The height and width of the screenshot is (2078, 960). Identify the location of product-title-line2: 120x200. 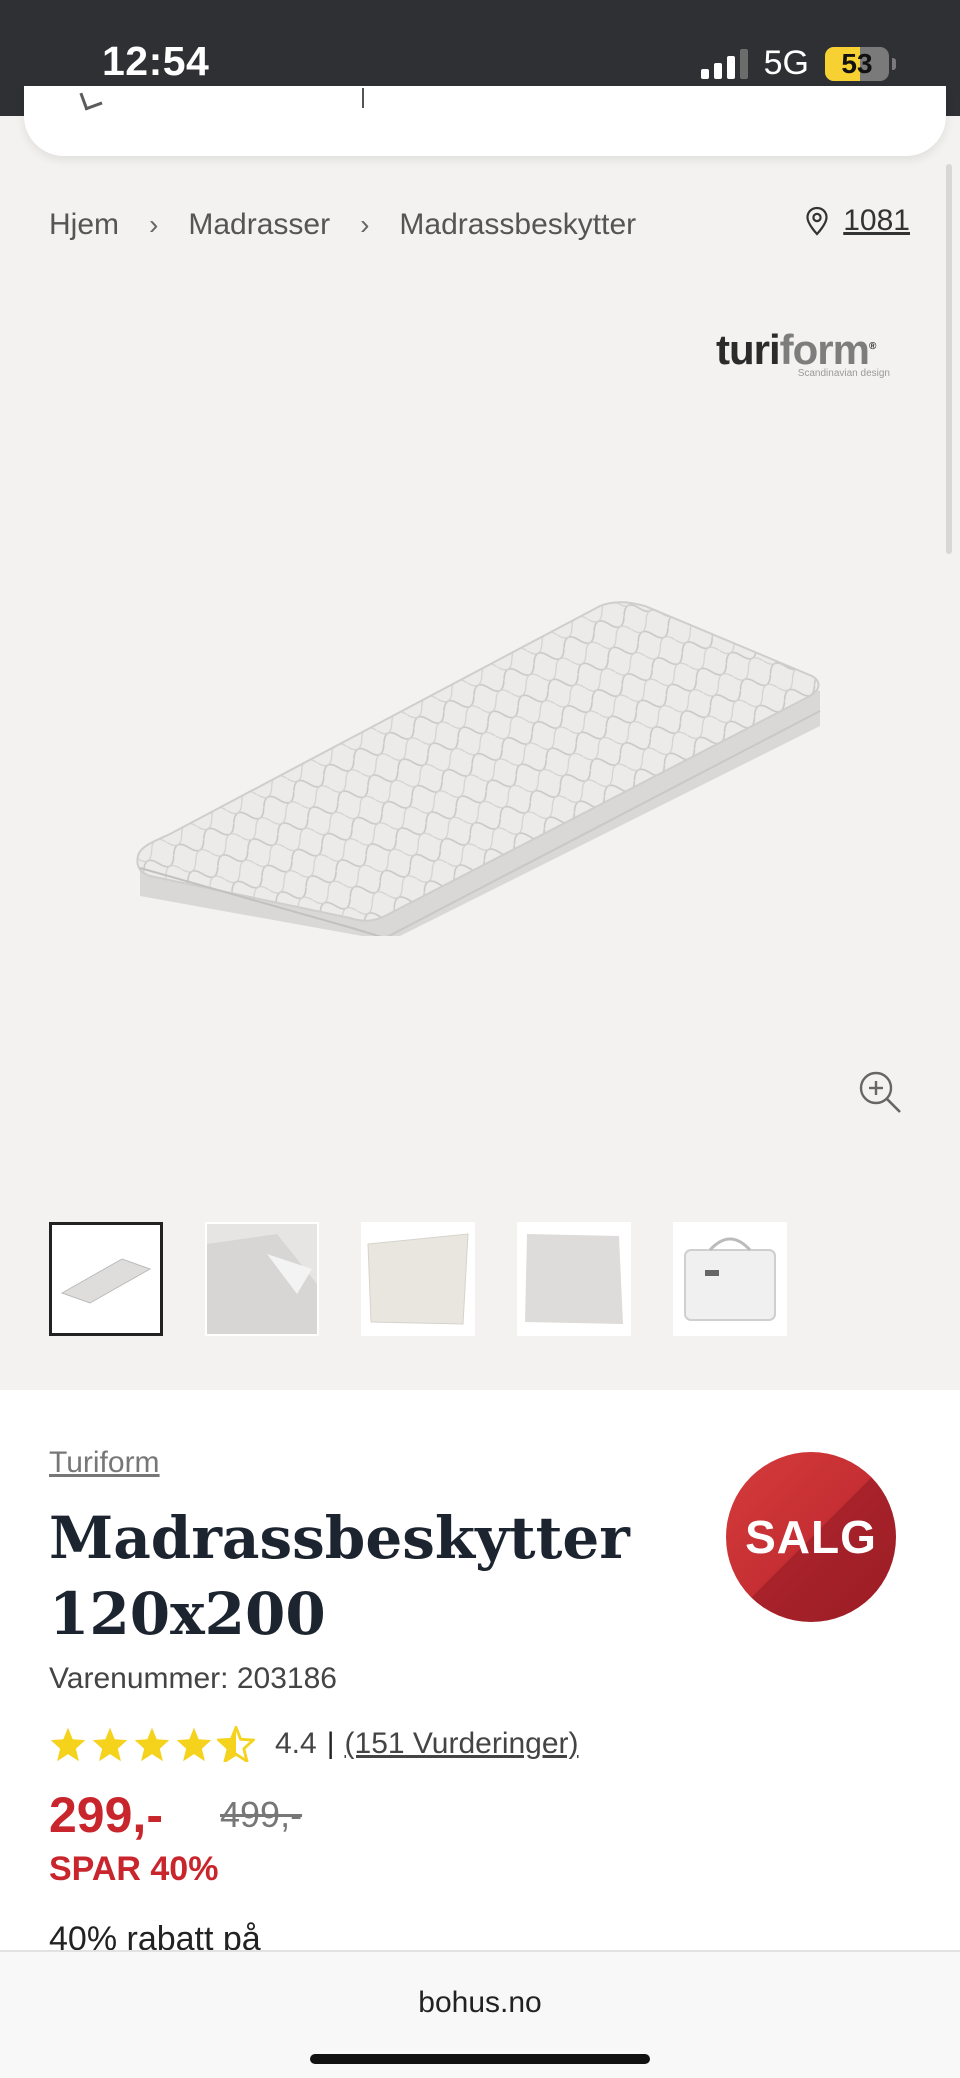
(187, 1614).